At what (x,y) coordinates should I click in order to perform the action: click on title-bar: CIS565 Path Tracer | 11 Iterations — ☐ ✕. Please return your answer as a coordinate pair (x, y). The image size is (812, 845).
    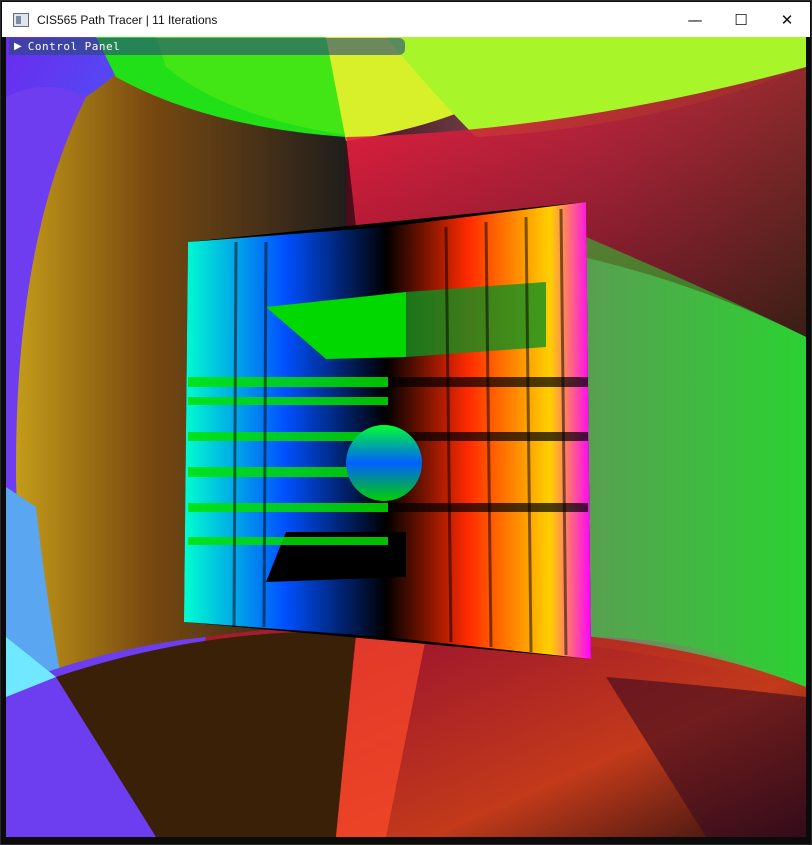
    Looking at the image, I should click on (406, 19).